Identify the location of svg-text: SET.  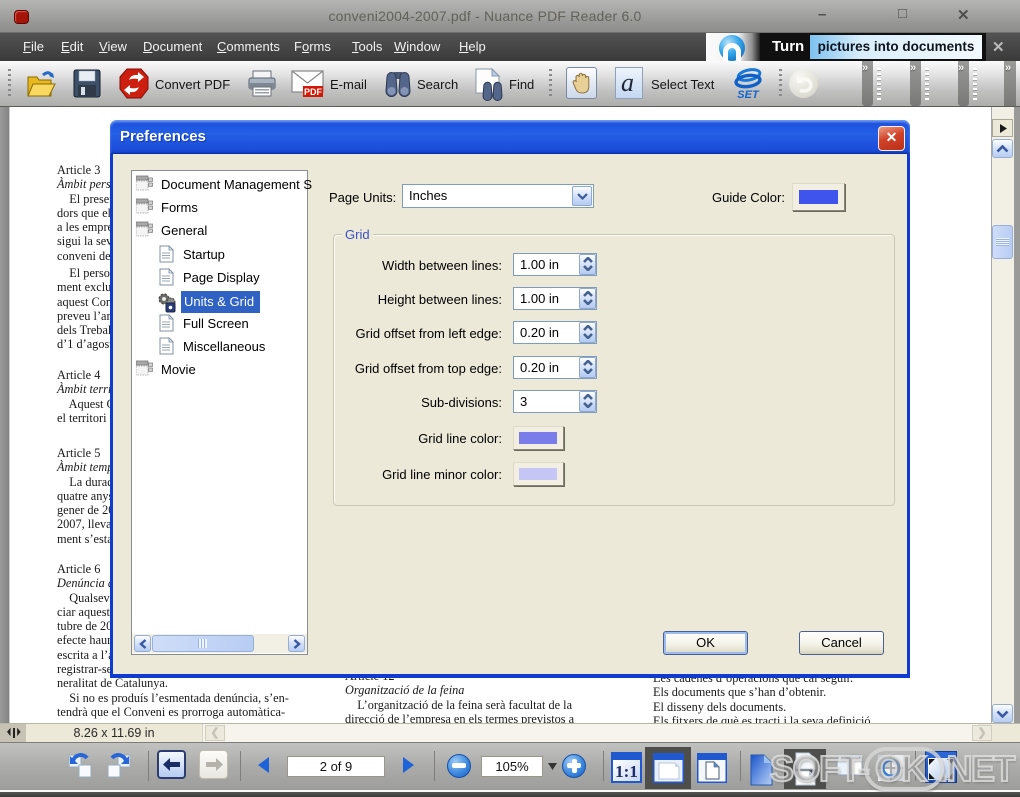
(748, 95).